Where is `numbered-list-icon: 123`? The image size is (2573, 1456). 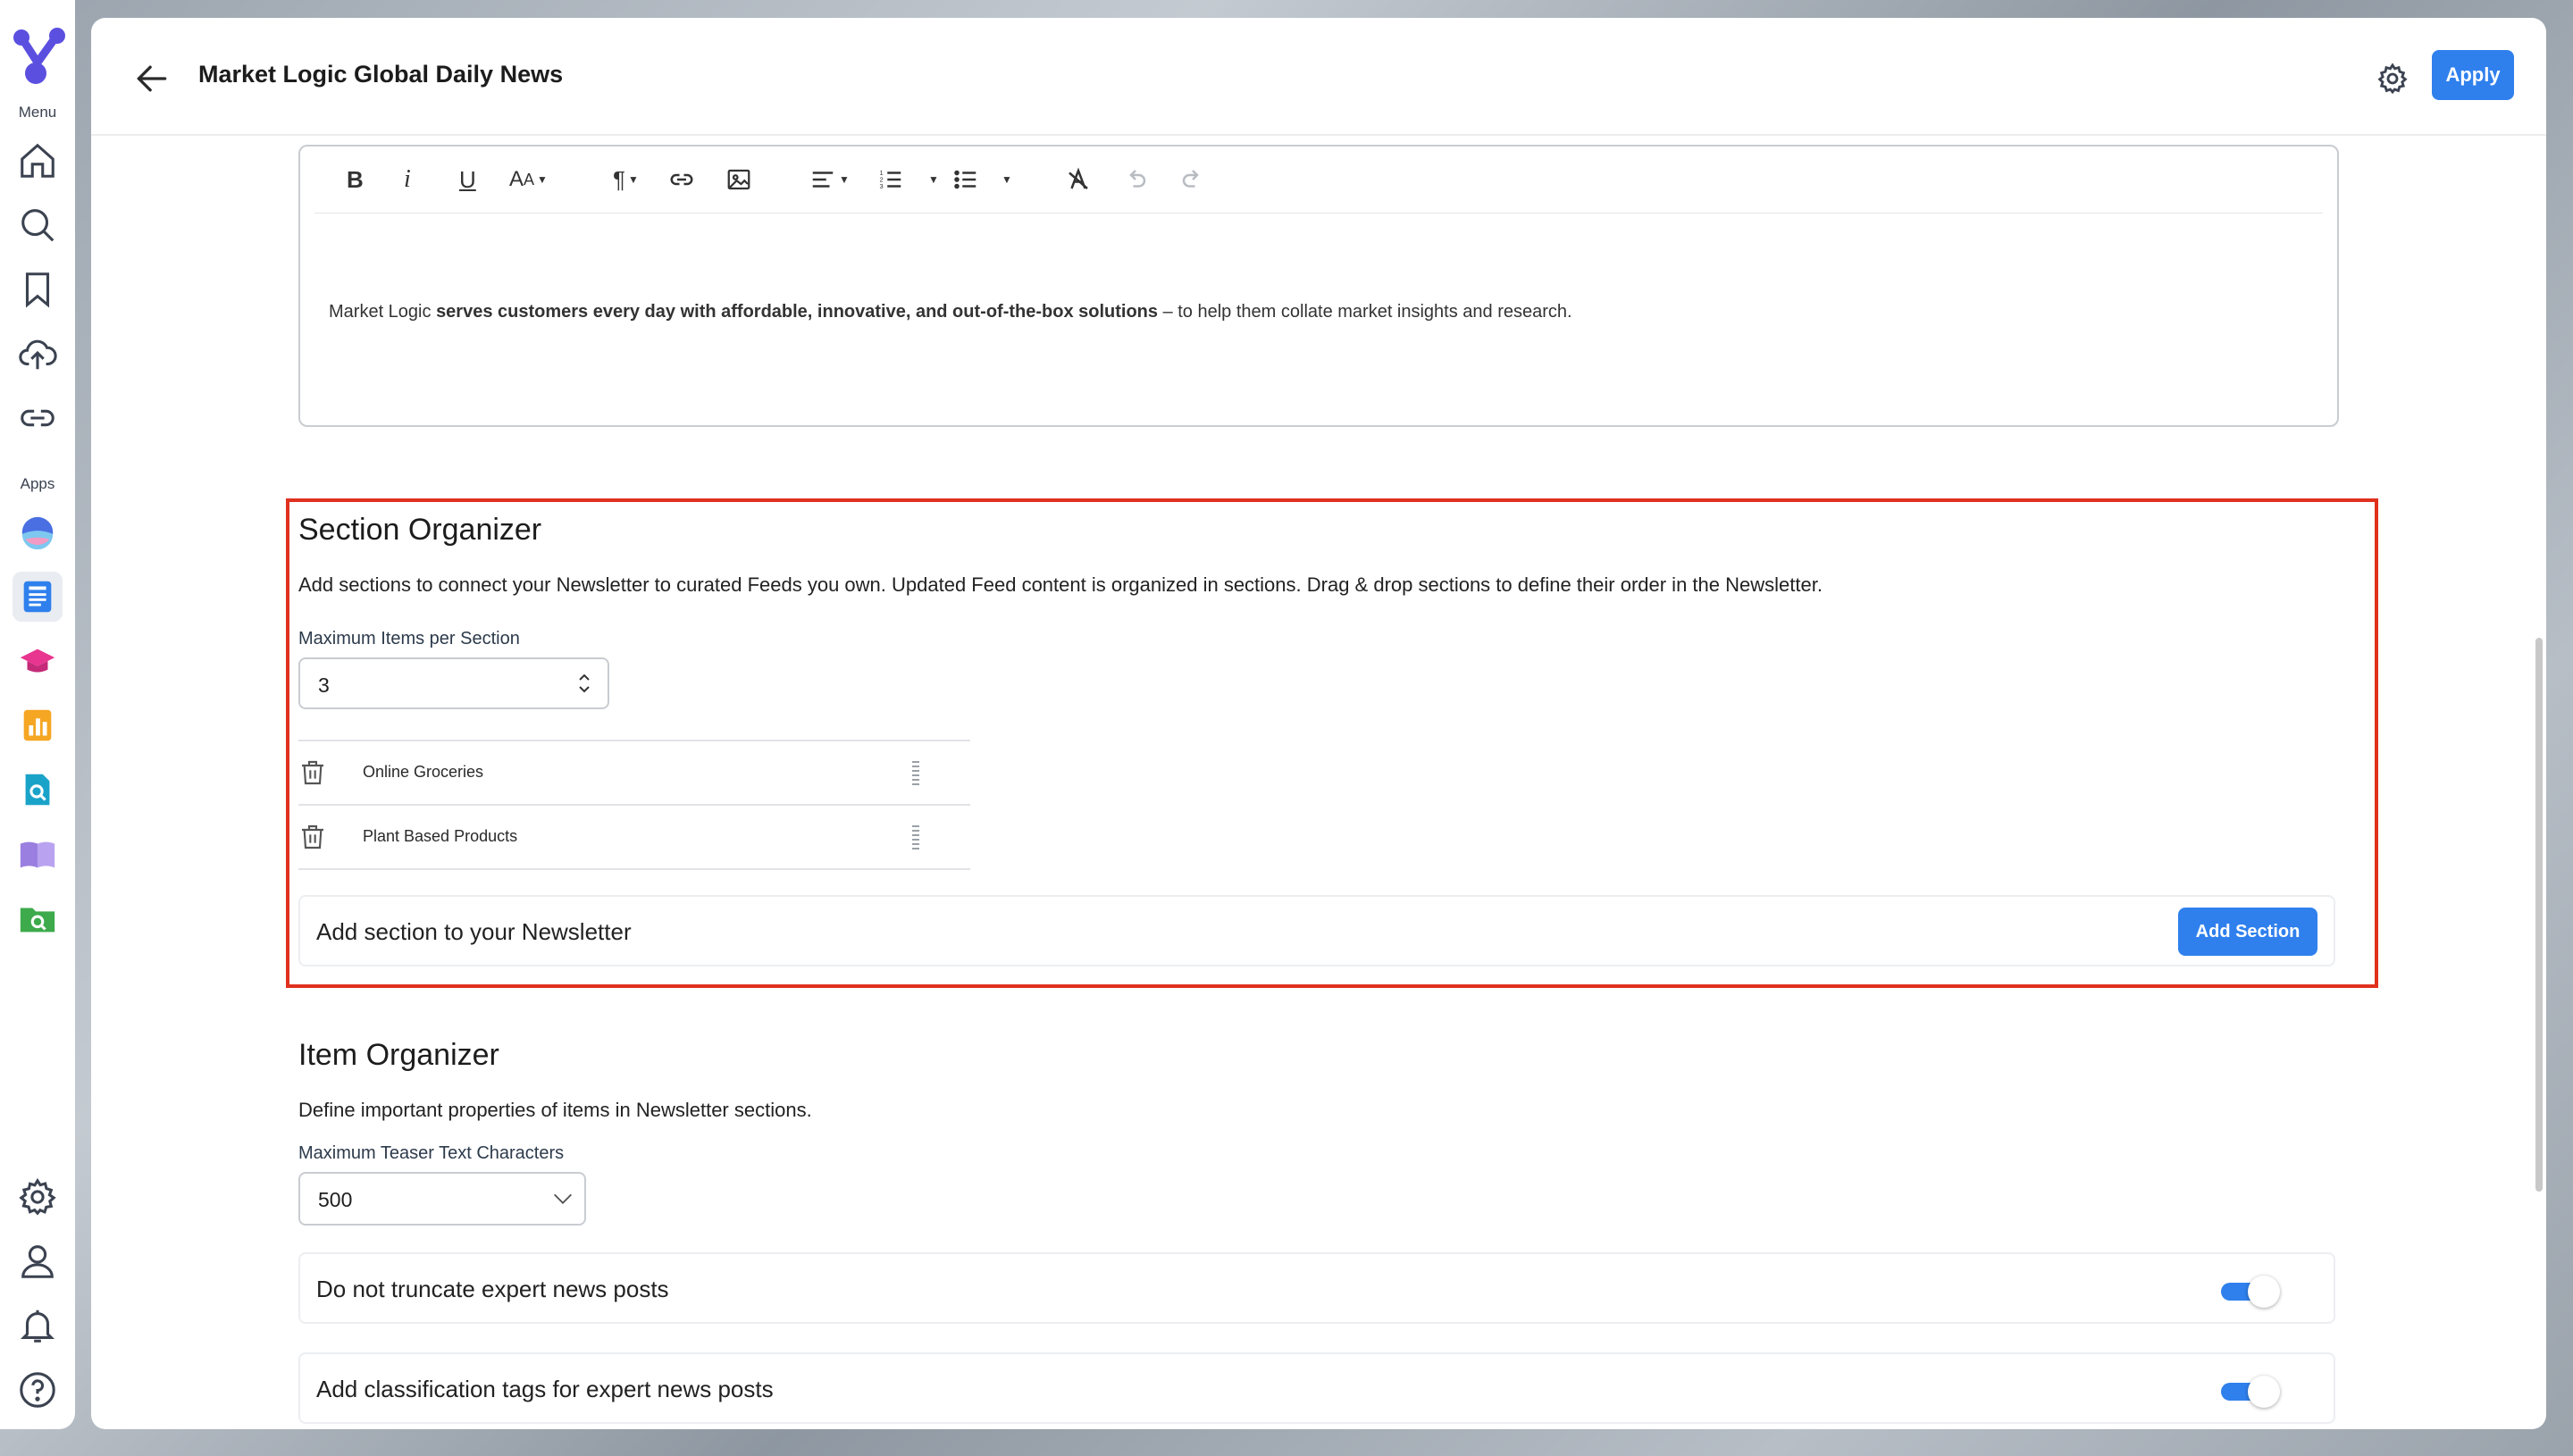
numbered-list-icon: 123 is located at coordinates (890, 179).